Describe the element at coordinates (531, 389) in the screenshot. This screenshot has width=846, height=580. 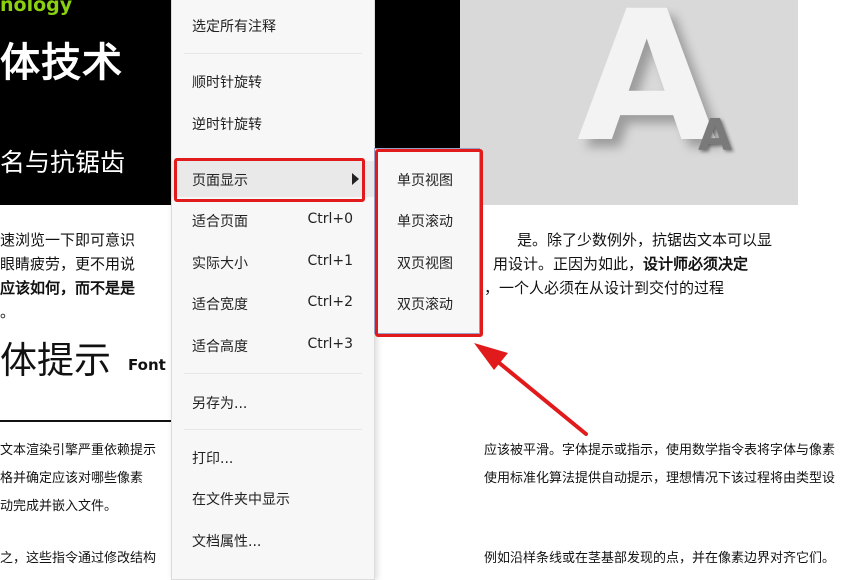
I see `annotation-arrow-icon` at that location.